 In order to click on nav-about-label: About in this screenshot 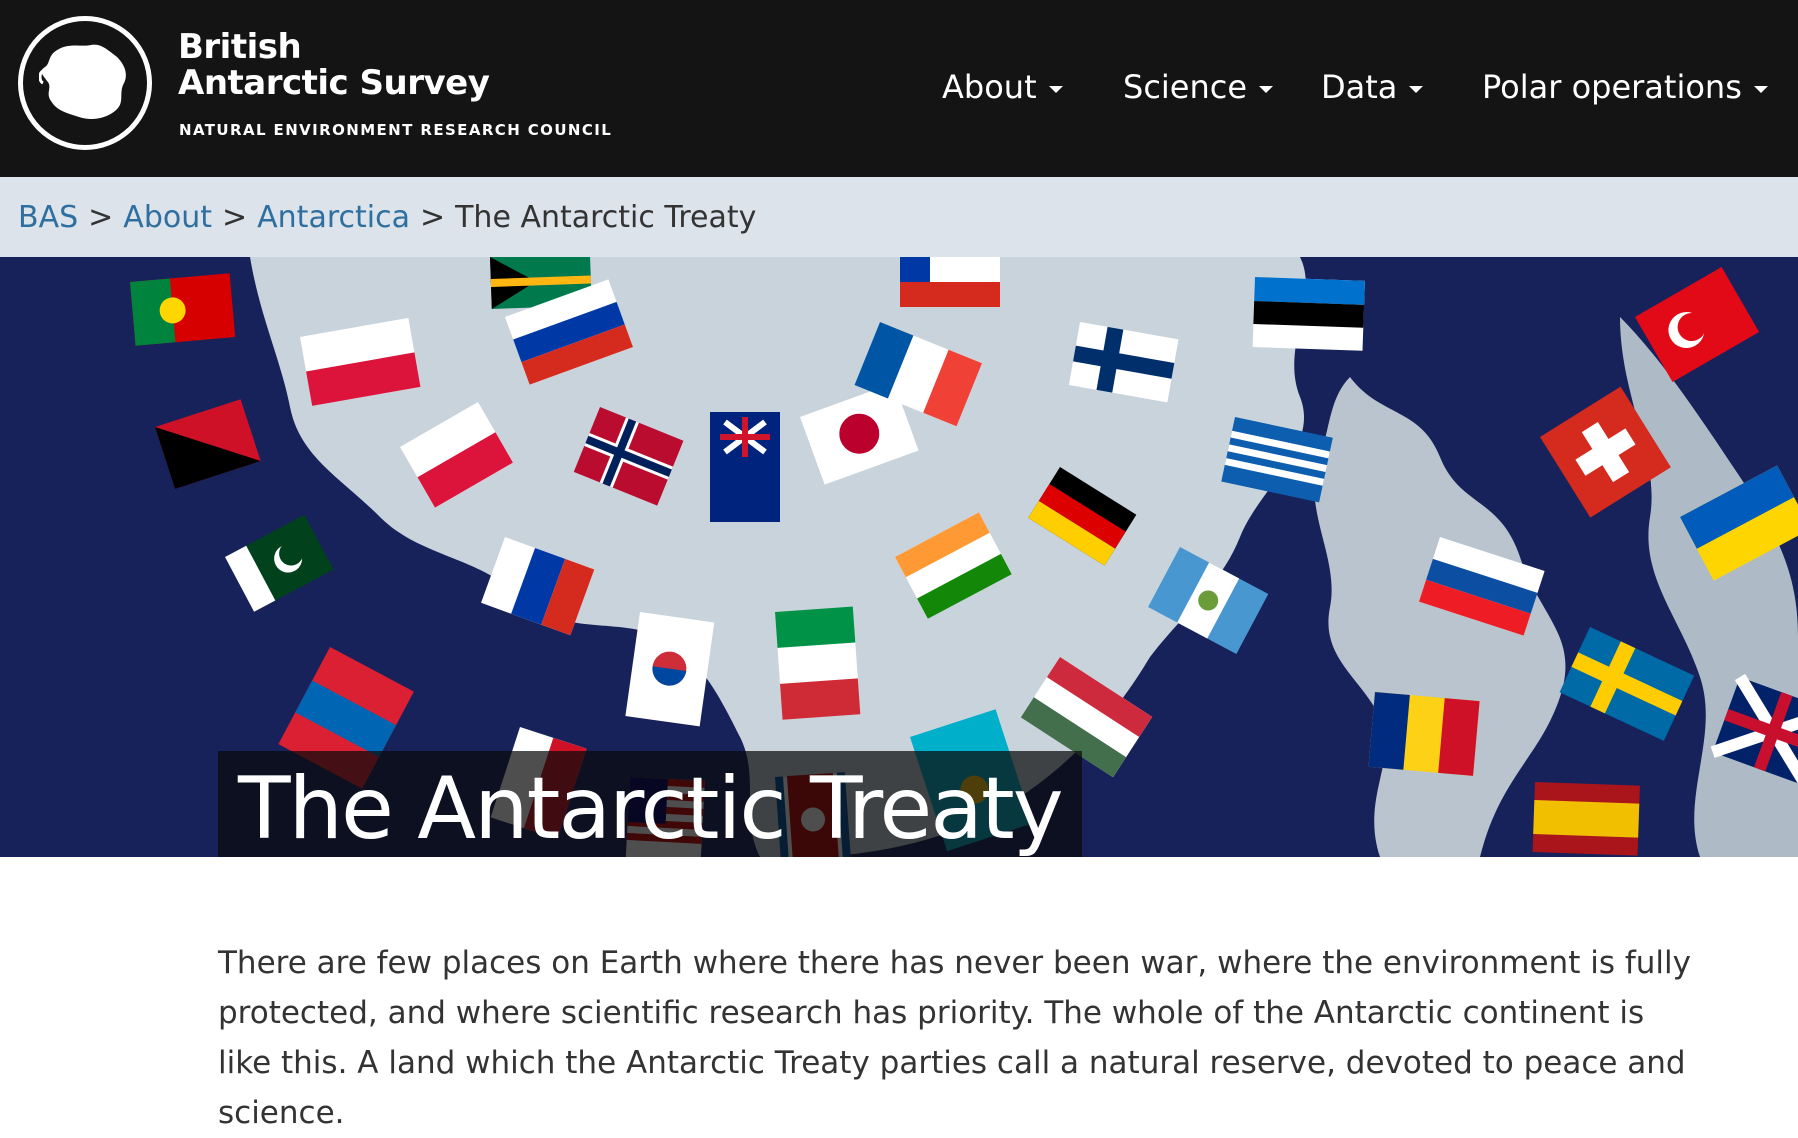, I will do `click(989, 87)`.